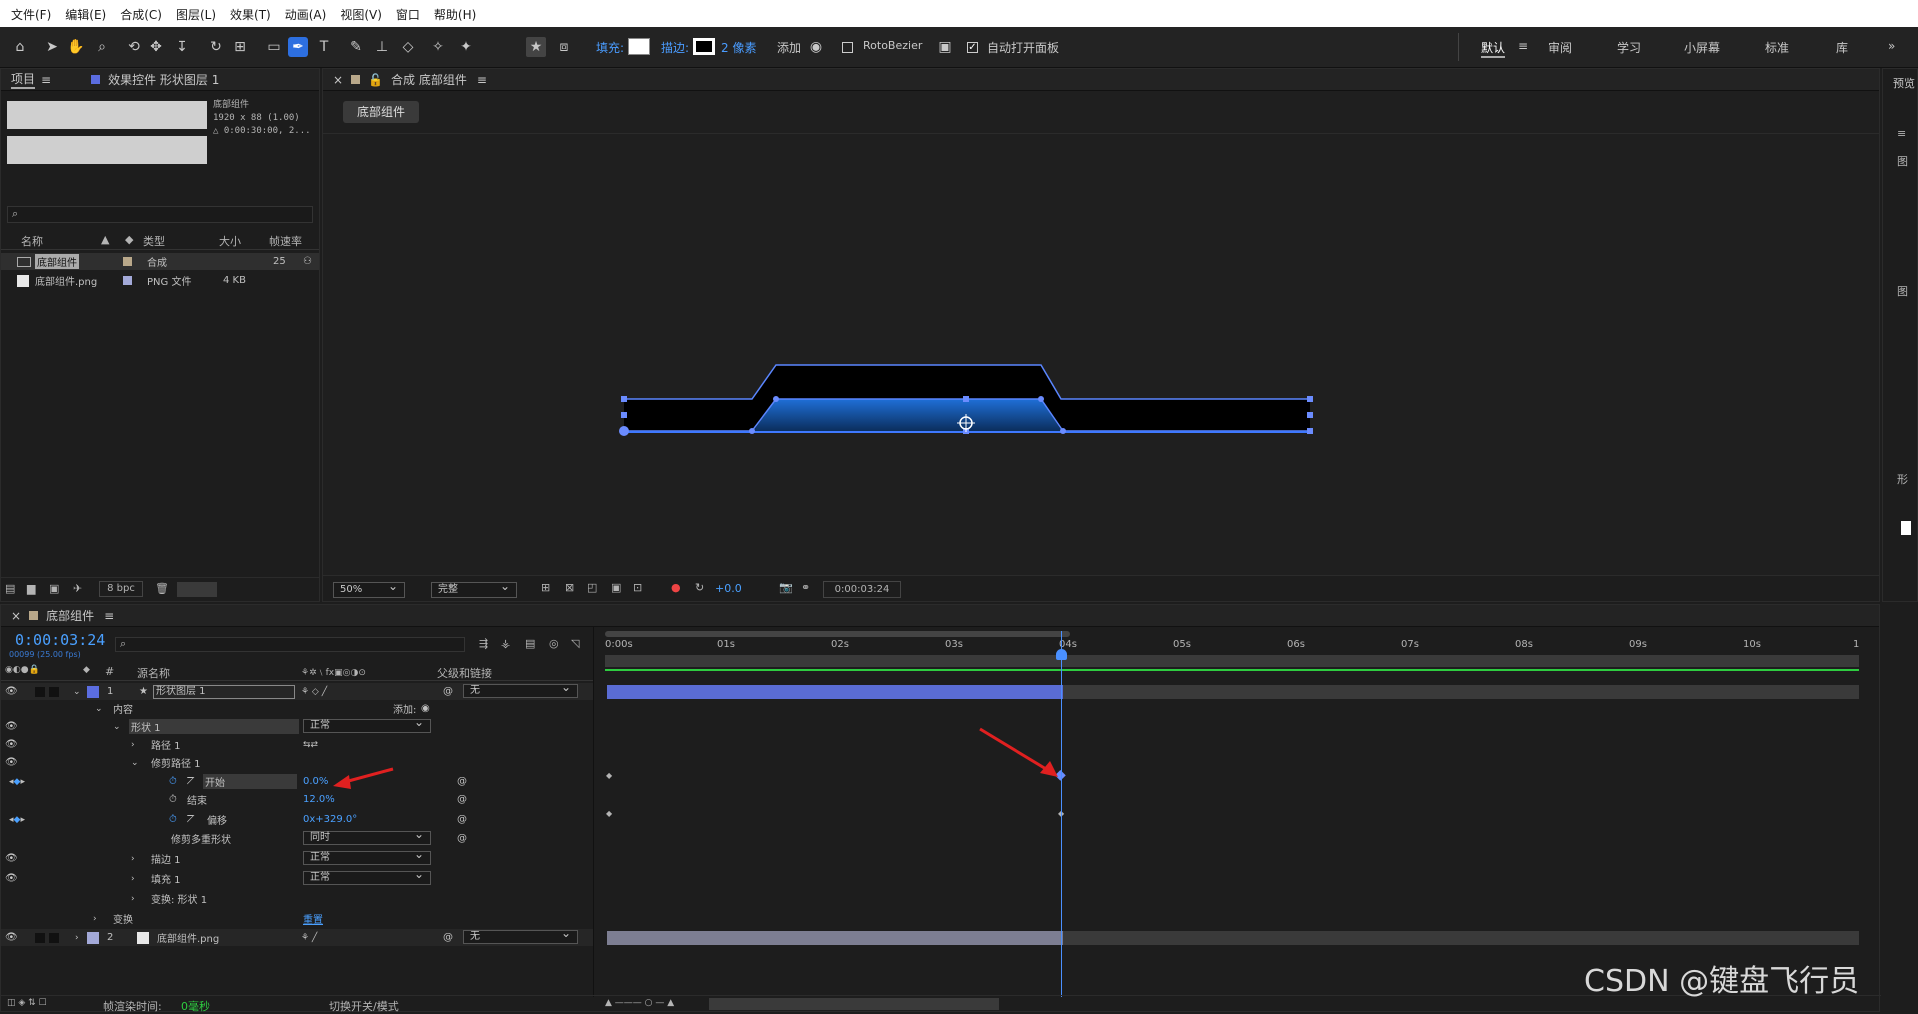 The width and height of the screenshot is (1918, 1014). Describe the element at coordinates (676, 587) in the screenshot. I see `color-channels-icon: ●` at that location.